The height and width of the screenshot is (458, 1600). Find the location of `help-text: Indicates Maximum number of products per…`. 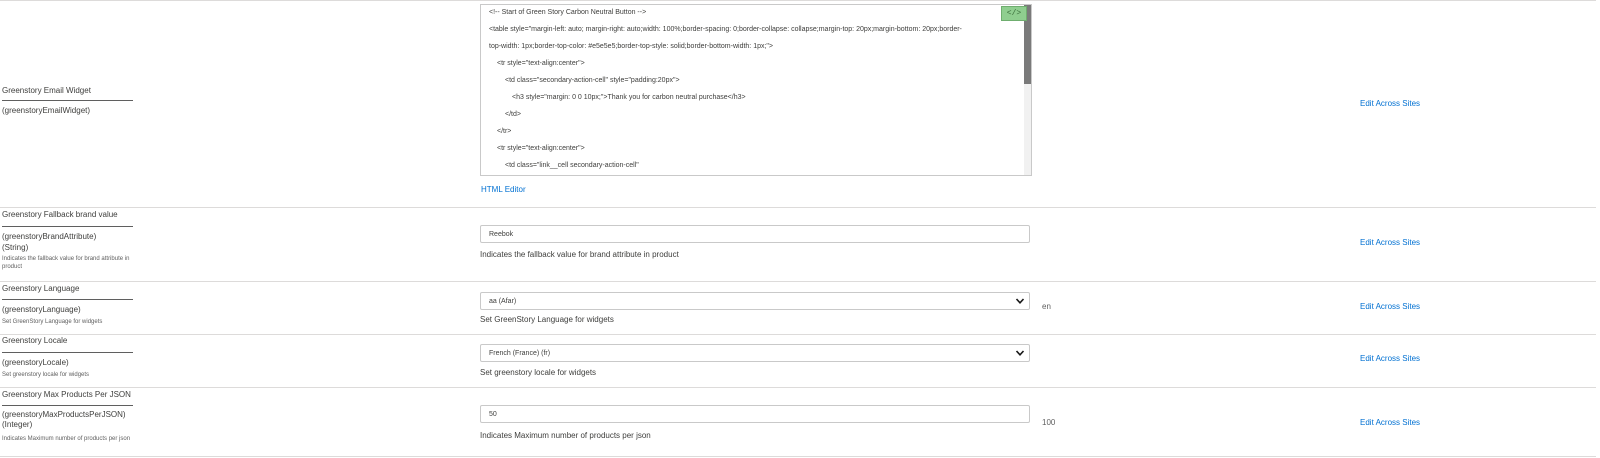

help-text: Indicates Maximum number of products per… is located at coordinates (565, 435).